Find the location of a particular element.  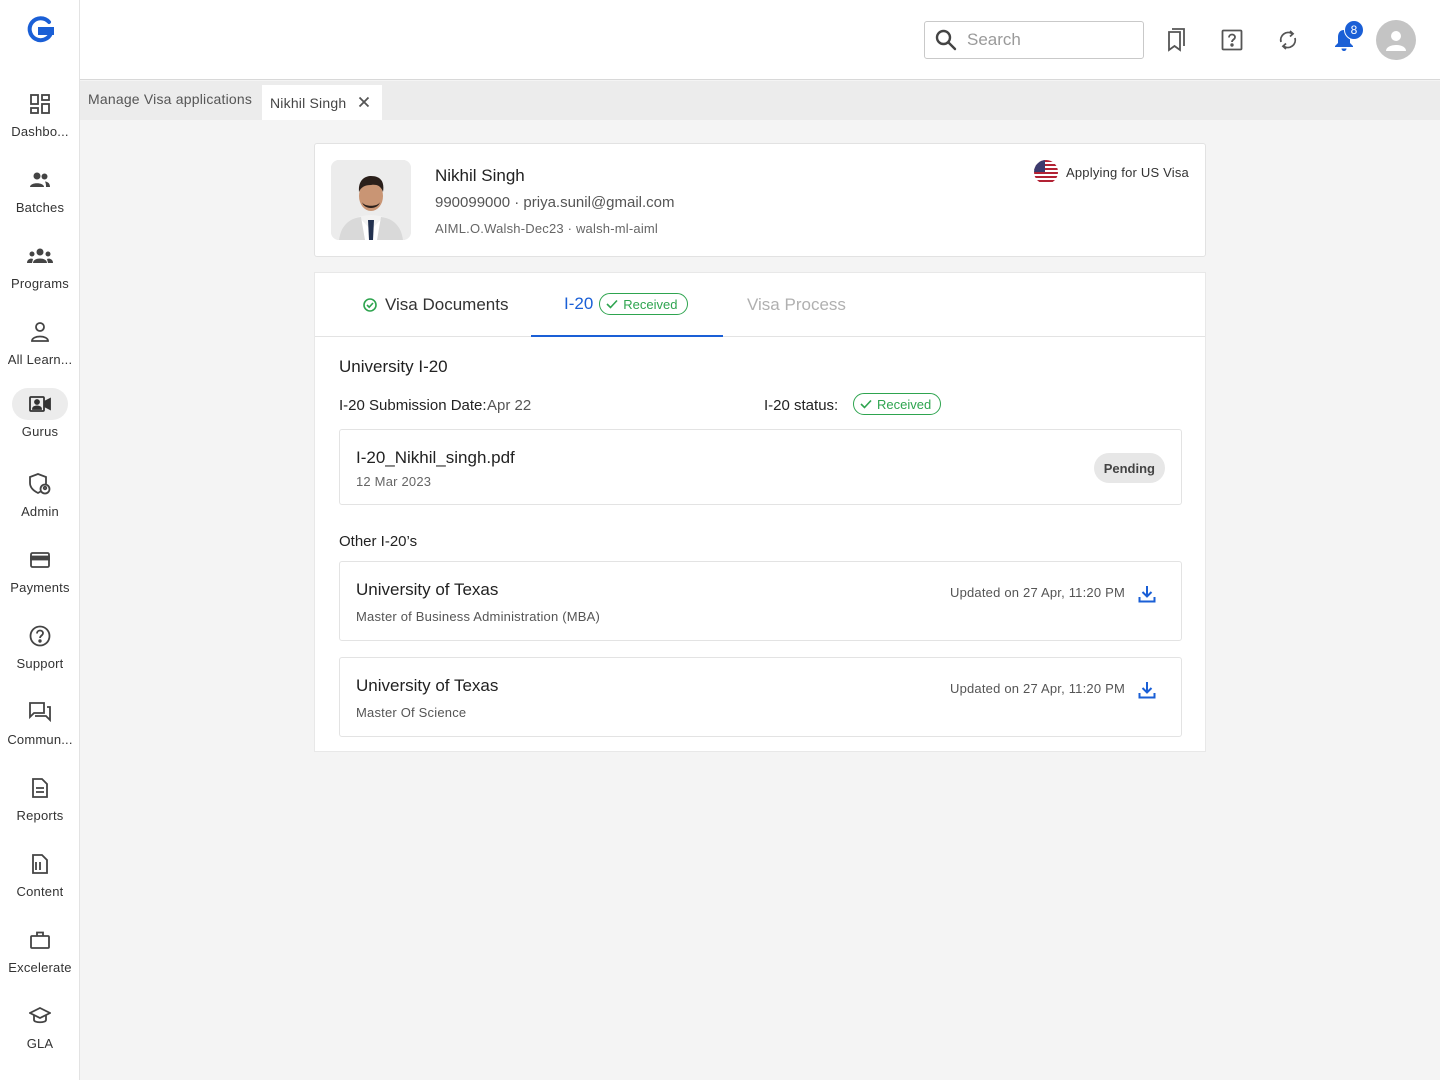

program-name: Master Of Science is located at coordinates (411, 712).